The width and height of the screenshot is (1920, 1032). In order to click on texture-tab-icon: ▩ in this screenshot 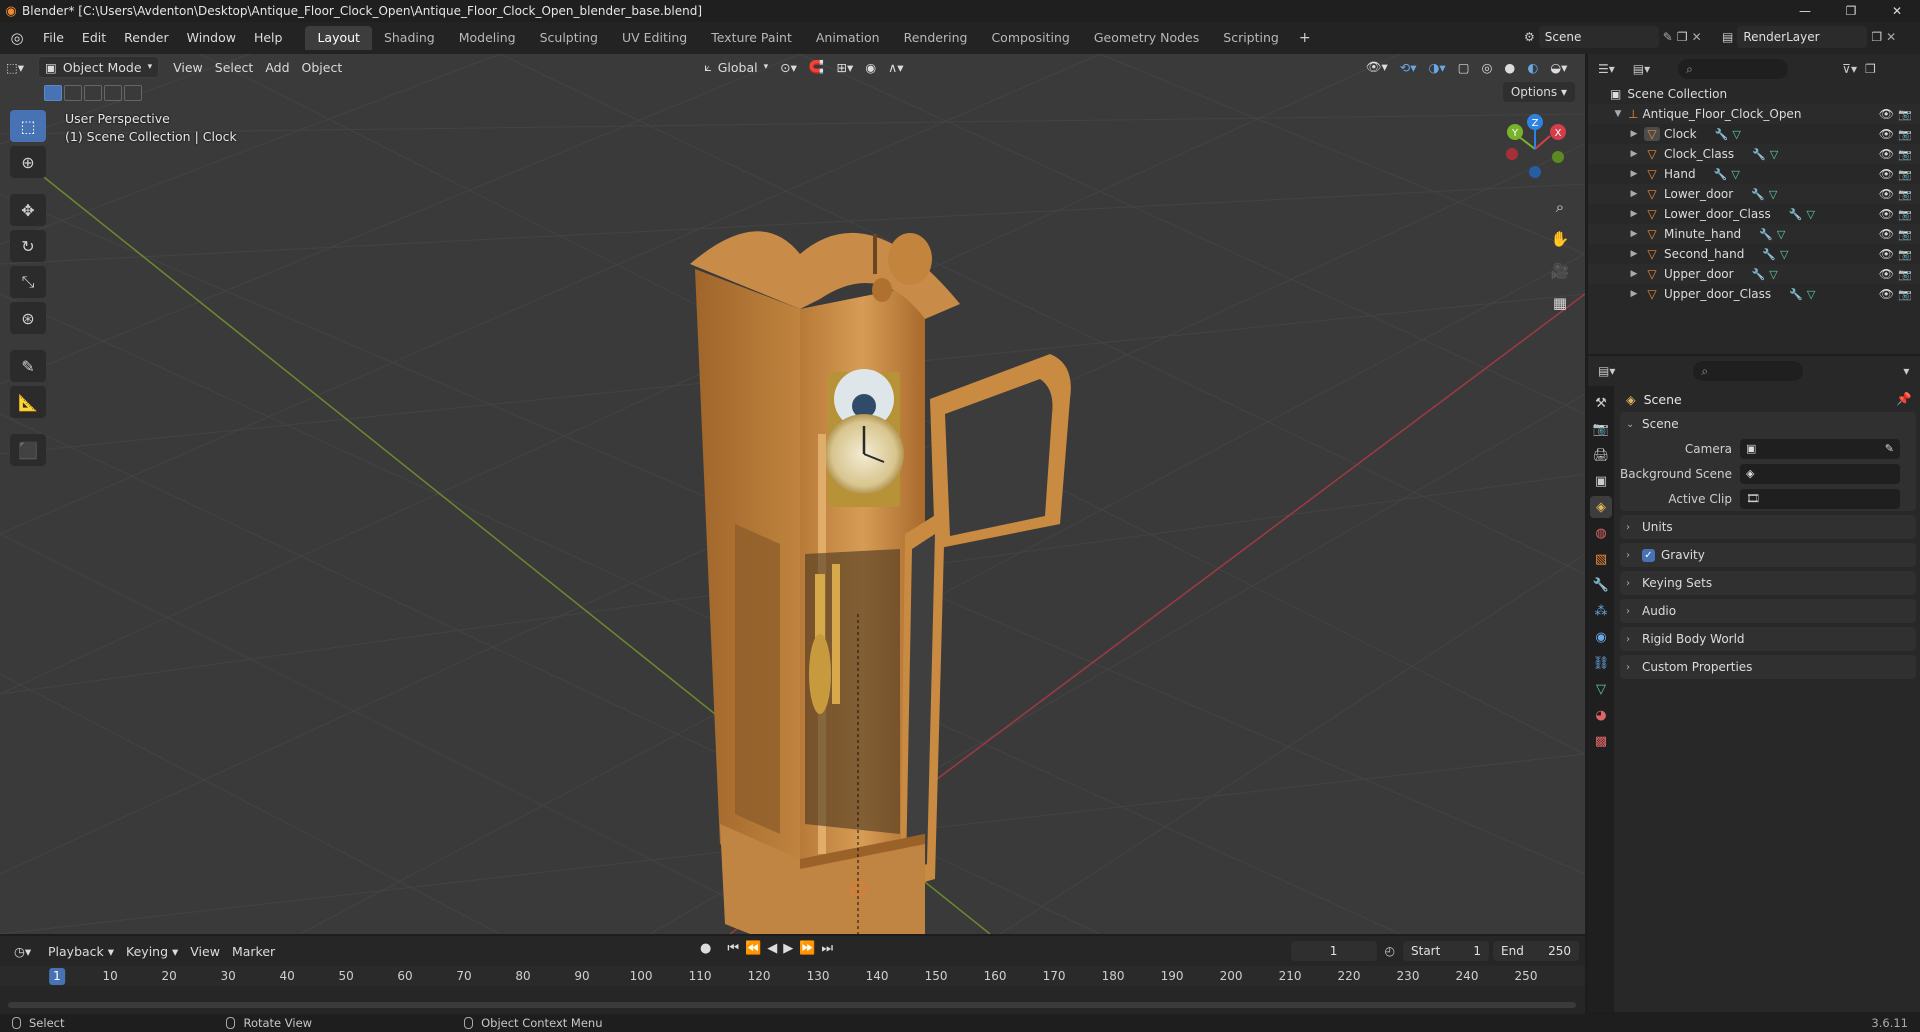, I will do `click(1601, 741)`.